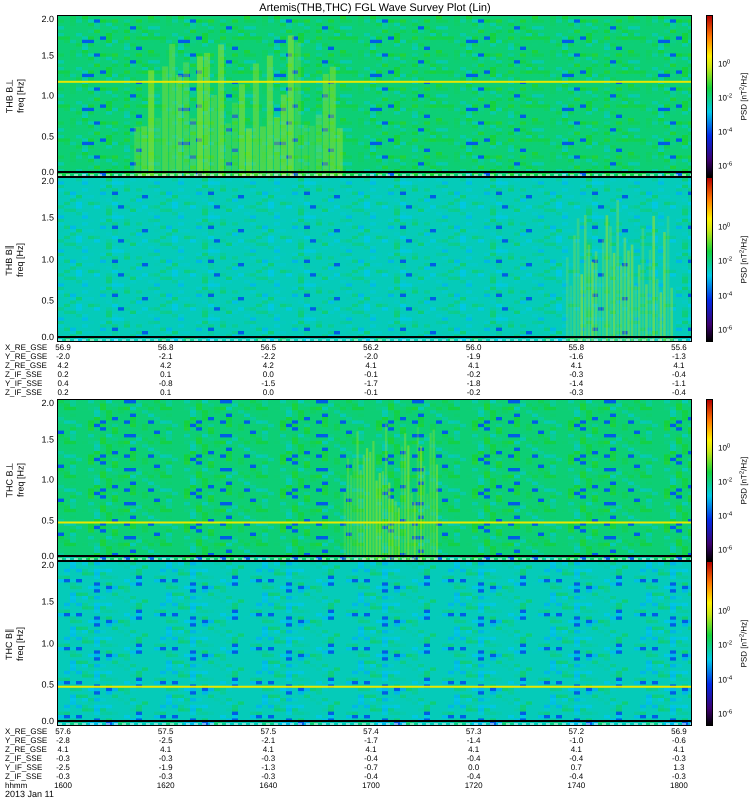 The height and width of the screenshot is (800, 750). What do you see at coordinates (371, 731) in the screenshot?
I see `table-value: 57.4` at bounding box center [371, 731].